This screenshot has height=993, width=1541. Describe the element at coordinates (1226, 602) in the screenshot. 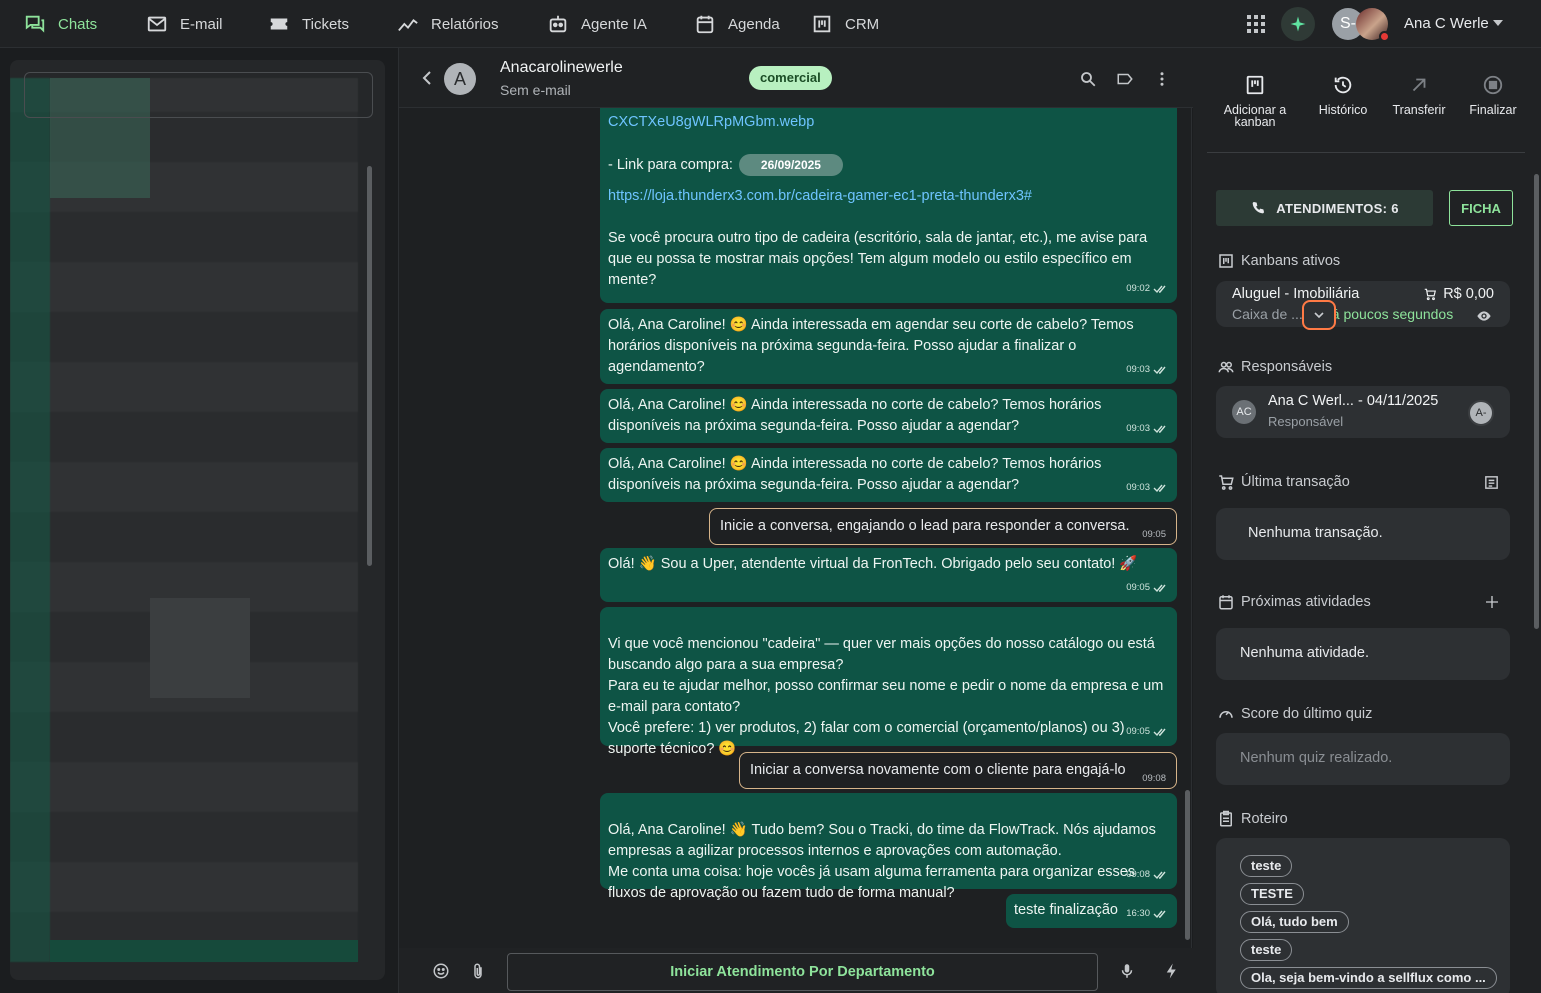

I see `calendar-icon` at that location.